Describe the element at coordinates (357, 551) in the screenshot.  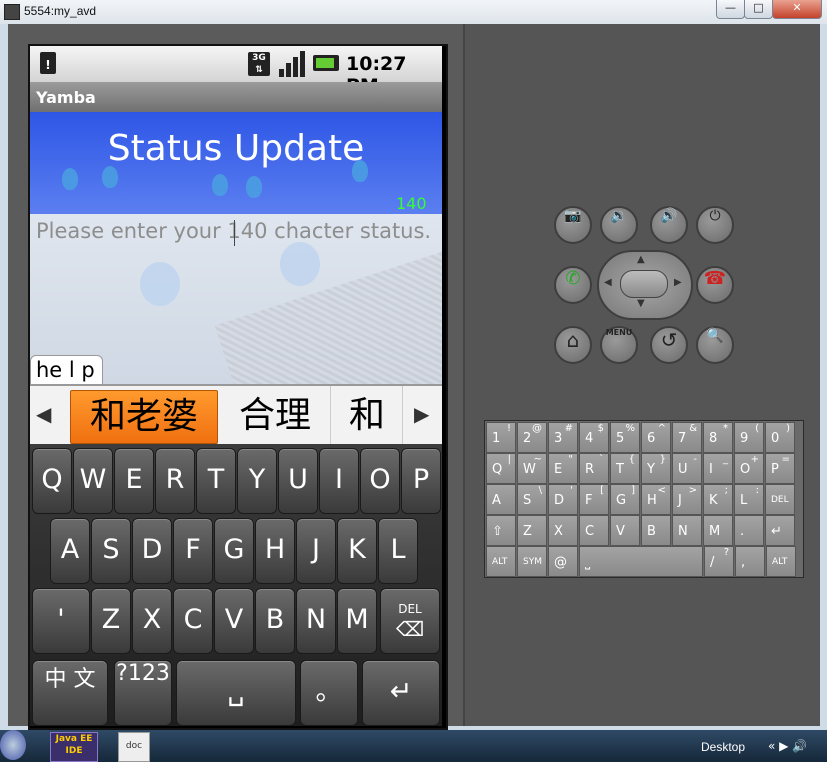
I see `key-k: K` at that location.